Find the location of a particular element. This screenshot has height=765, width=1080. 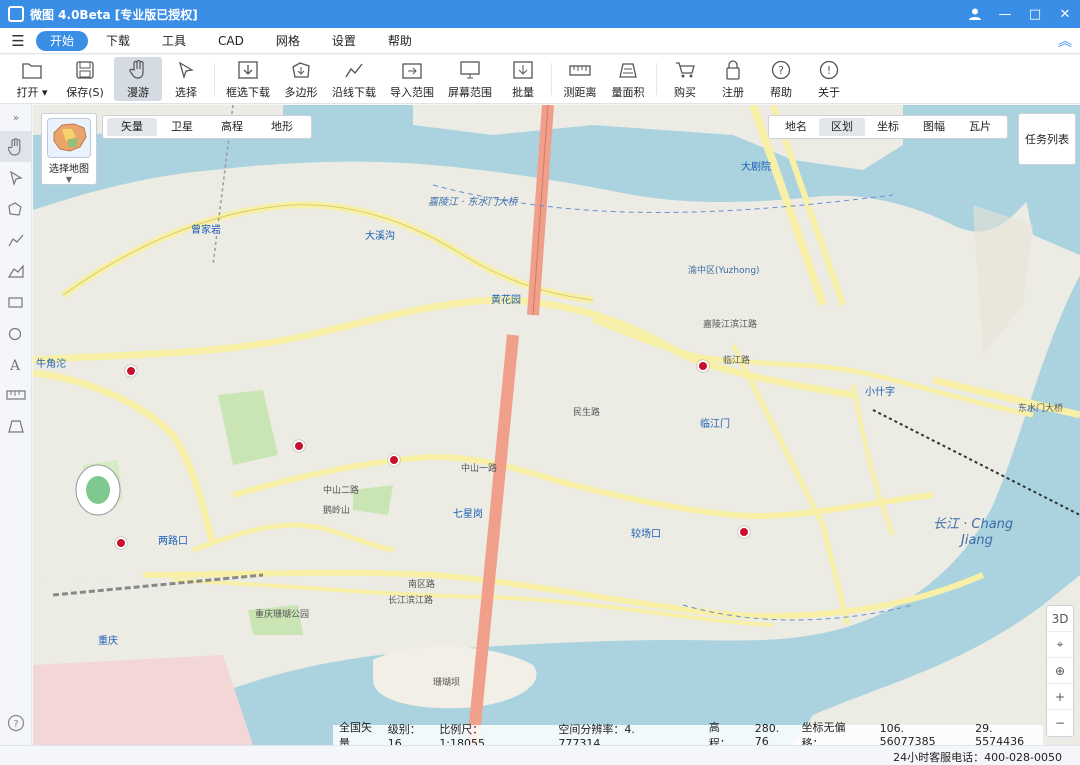

tab-terrain: 地形 is located at coordinates (282, 127).